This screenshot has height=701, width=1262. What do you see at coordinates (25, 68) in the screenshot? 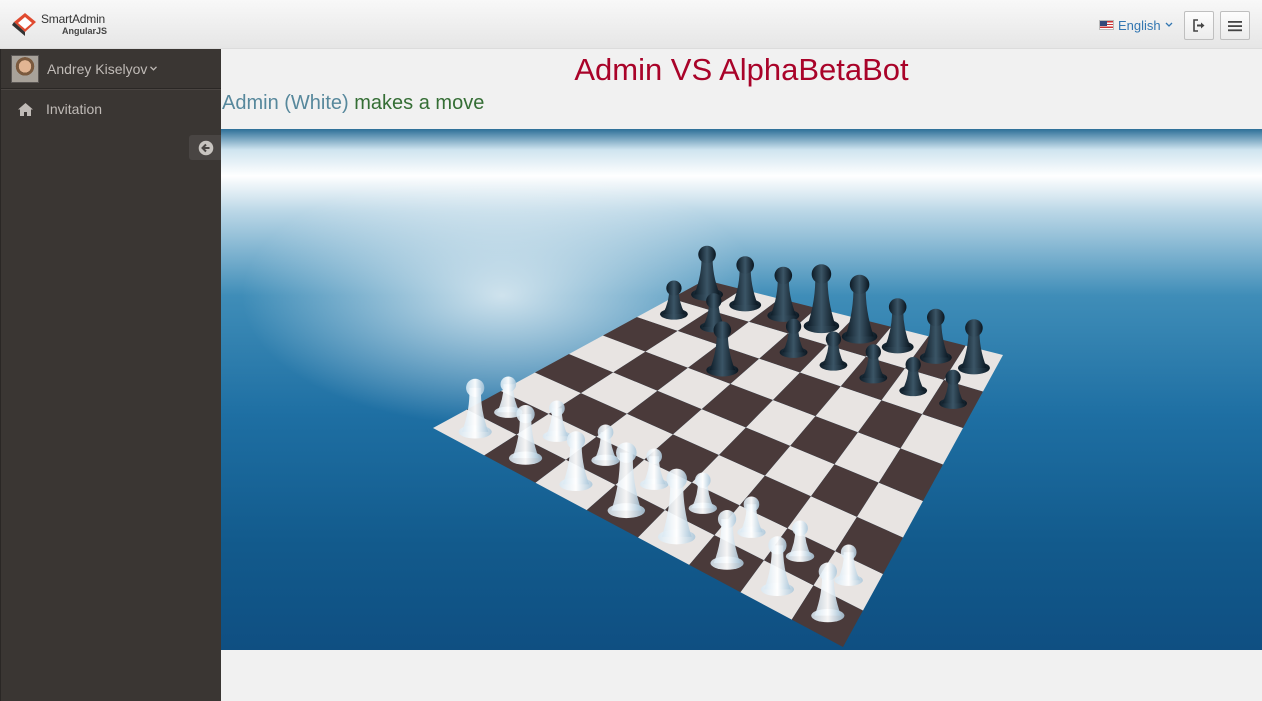
I see `avatar` at bounding box center [25, 68].